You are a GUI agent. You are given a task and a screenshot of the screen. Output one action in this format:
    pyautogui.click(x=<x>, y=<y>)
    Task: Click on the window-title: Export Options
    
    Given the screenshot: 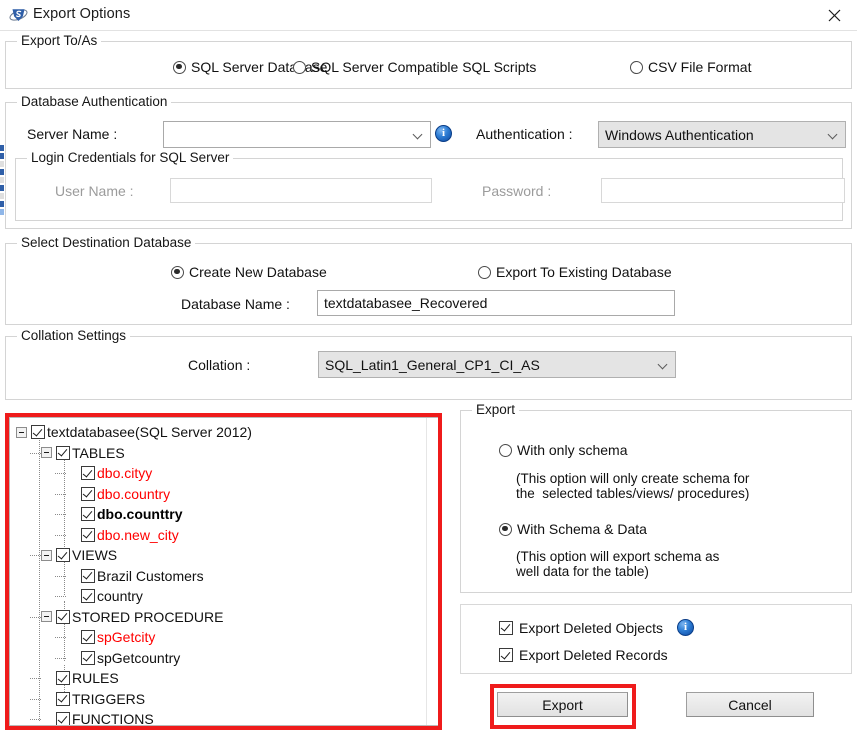 What is the action you would take?
    pyautogui.click(x=82, y=14)
    